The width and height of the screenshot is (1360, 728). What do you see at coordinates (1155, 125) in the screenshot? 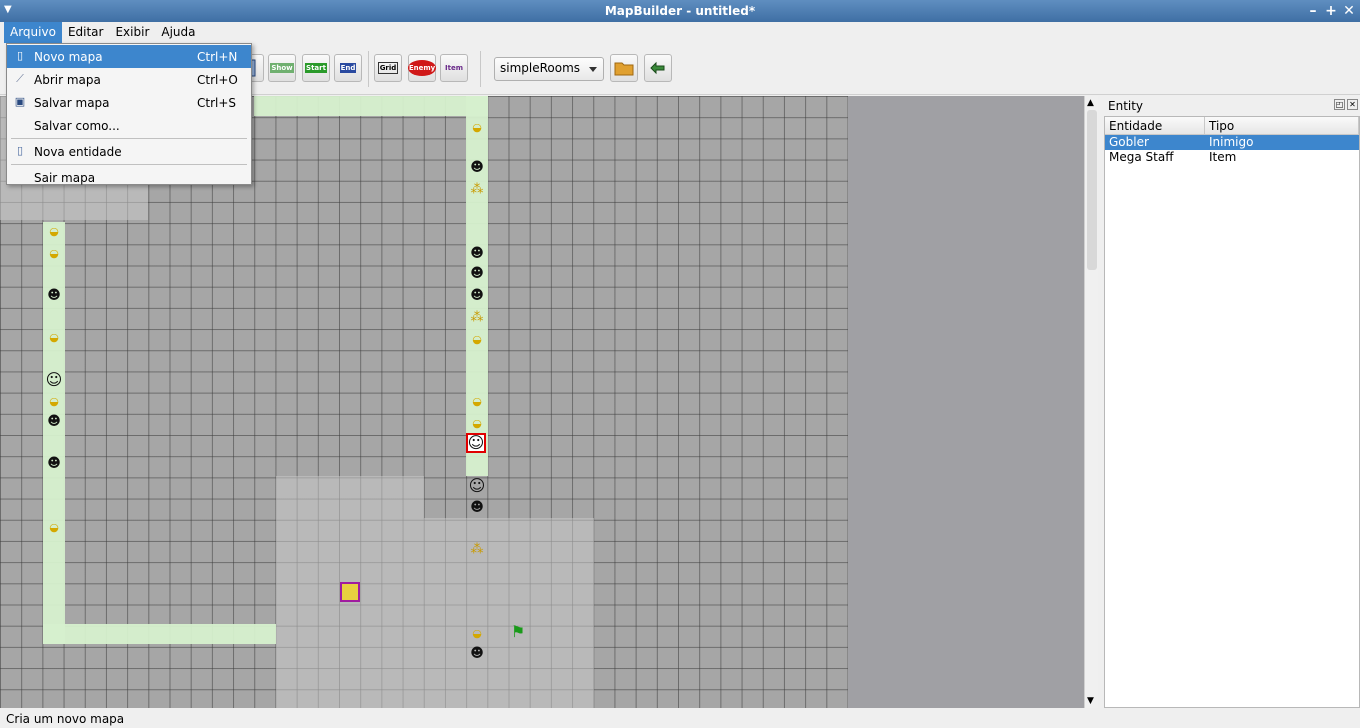
I see `column-header-entidade: Entidade` at bounding box center [1155, 125].